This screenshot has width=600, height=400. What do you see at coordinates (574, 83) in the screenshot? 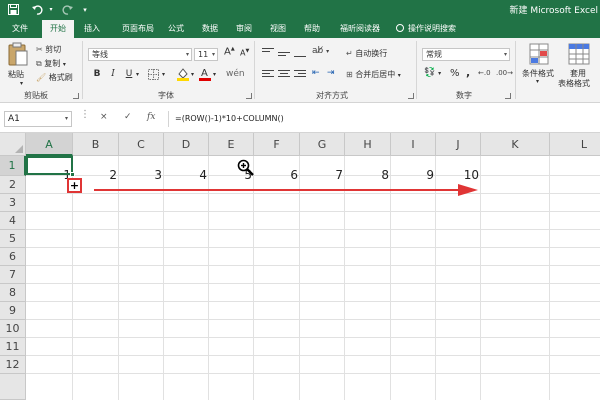
I see `format-as-table-label-2: 表格格式` at bounding box center [574, 83].